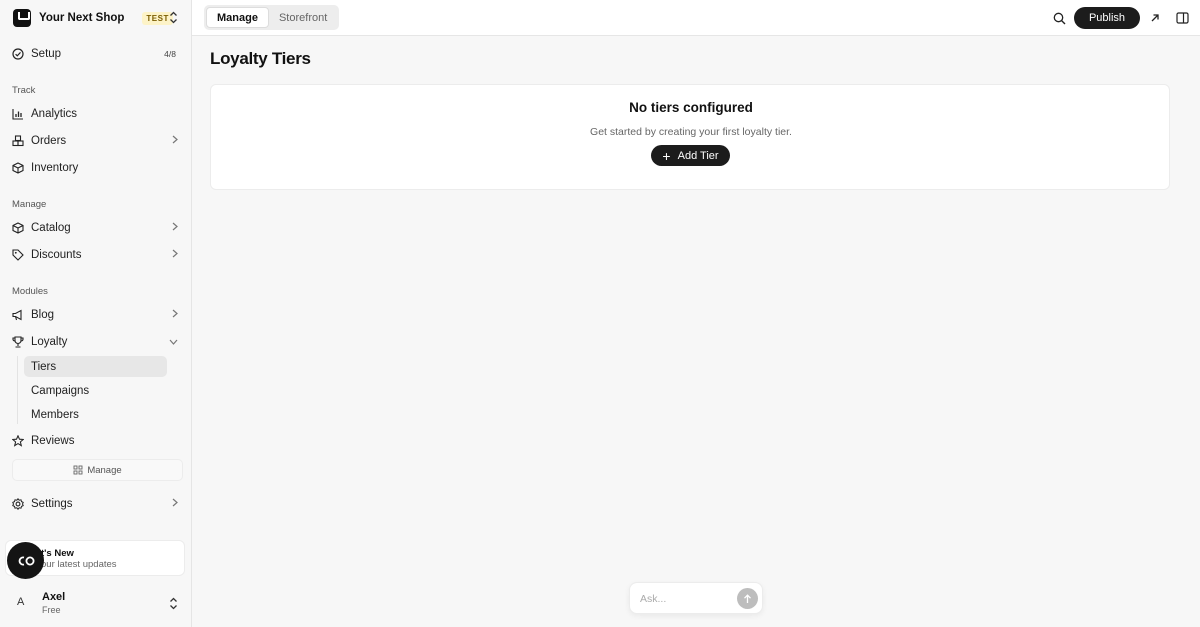 The height and width of the screenshot is (627, 1200). What do you see at coordinates (237, 17) in the screenshot?
I see `tab-manage: Manage` at bounding box center [237, 17].